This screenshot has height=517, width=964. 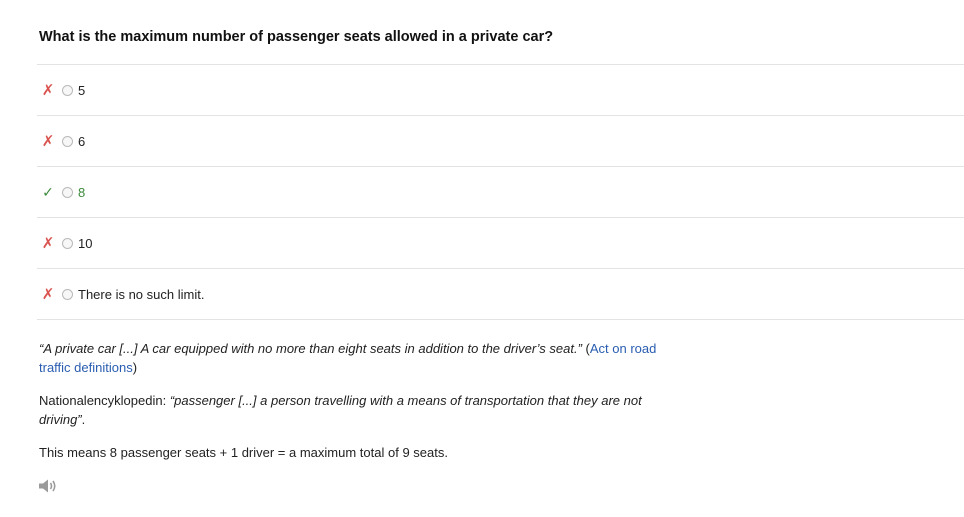 I want to click on sentence-end: ., so click(x=83, y=419).